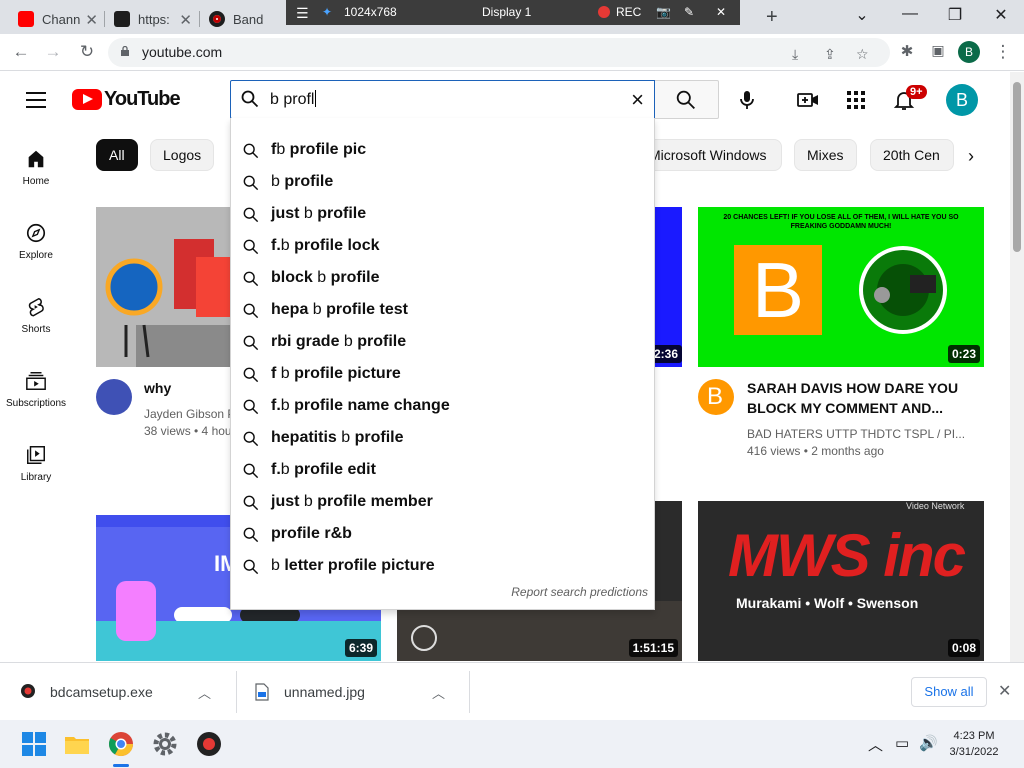 The image size is (1024, 768). Describe the element at coordinates (825, 155) in the screenshot. I see `chip-mixes: Mixes` at that location.